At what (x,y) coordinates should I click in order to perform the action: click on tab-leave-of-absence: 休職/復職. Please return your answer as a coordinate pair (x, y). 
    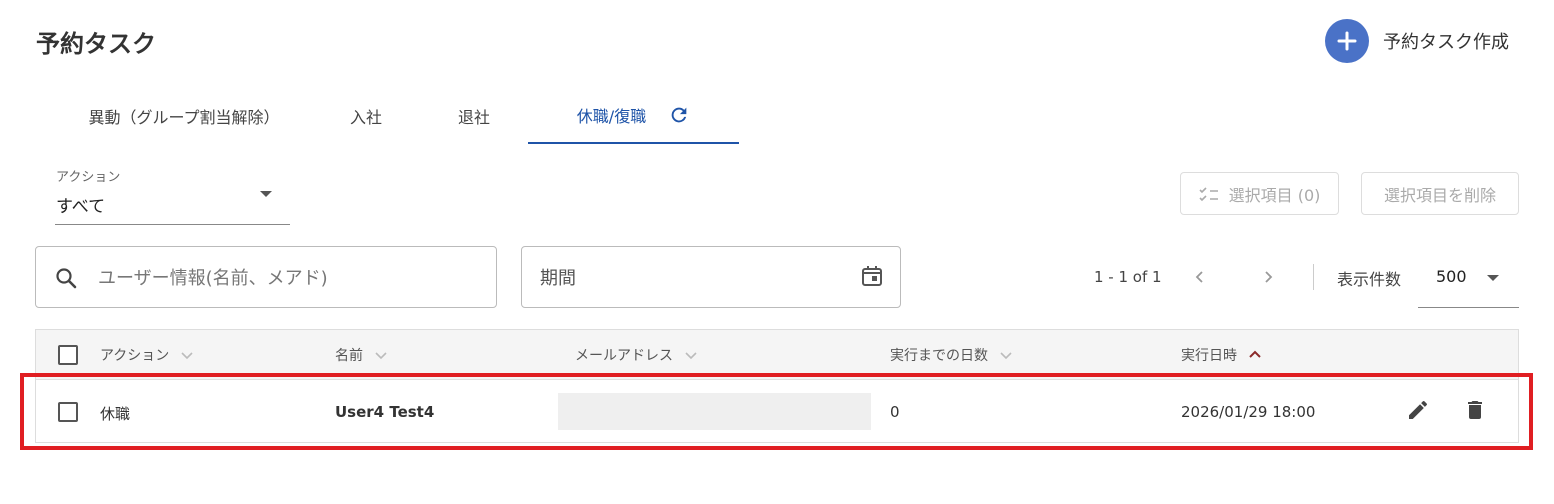
    Looking at the image, I should click on (633, 116).